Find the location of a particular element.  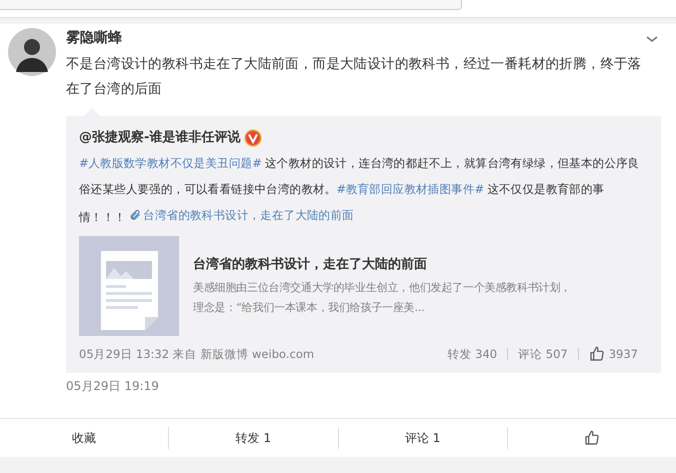

like-button is located at coordinates (592, 438).